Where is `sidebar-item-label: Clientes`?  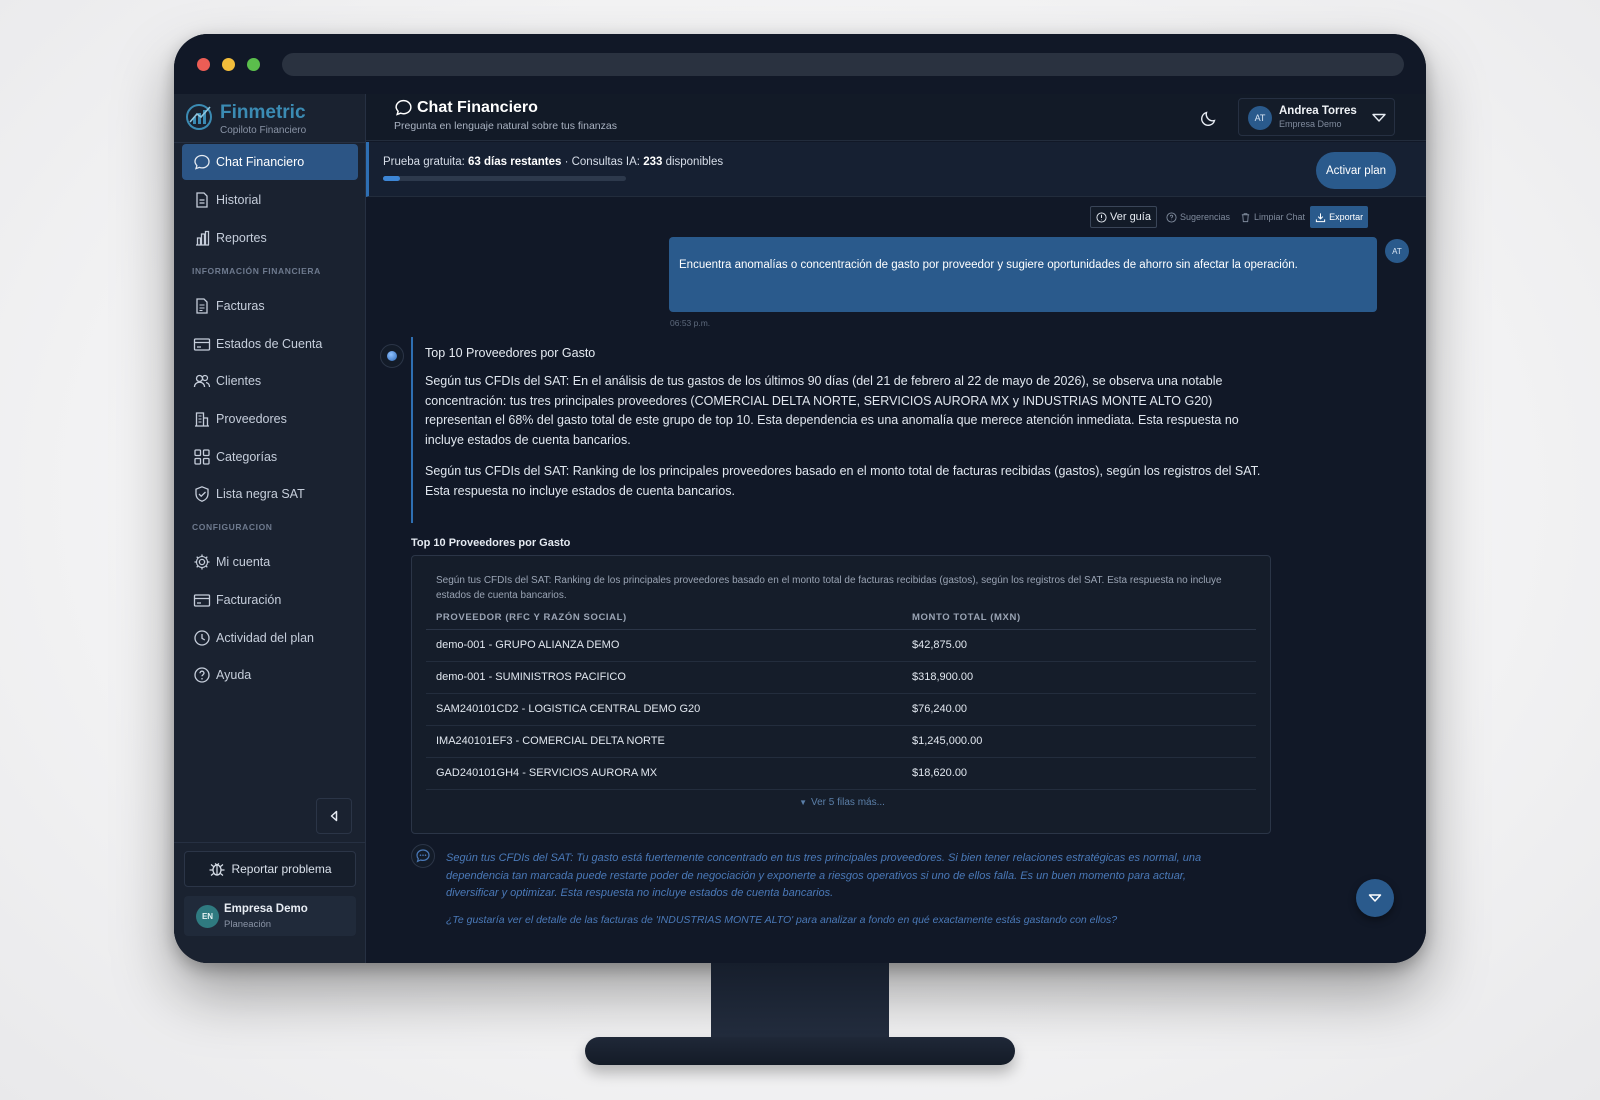 sidebar-item-label: Clientes is located at coordinates (239, 381).